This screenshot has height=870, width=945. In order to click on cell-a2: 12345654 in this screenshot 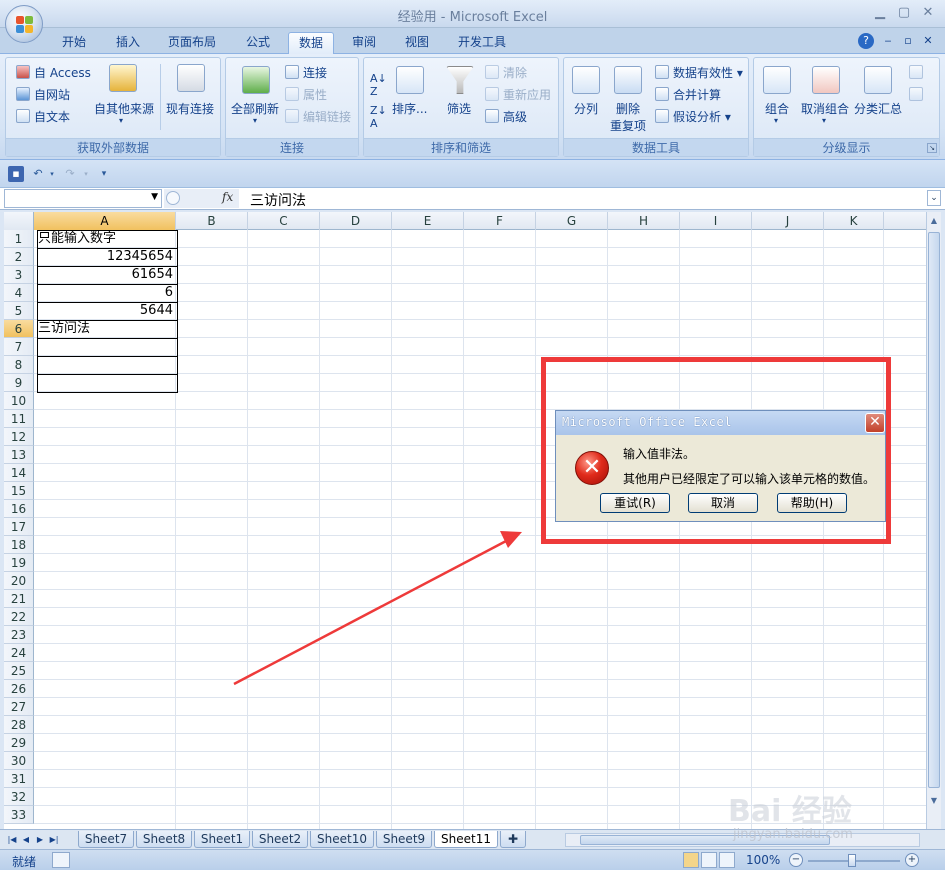, I will do `click(105, 257)`.